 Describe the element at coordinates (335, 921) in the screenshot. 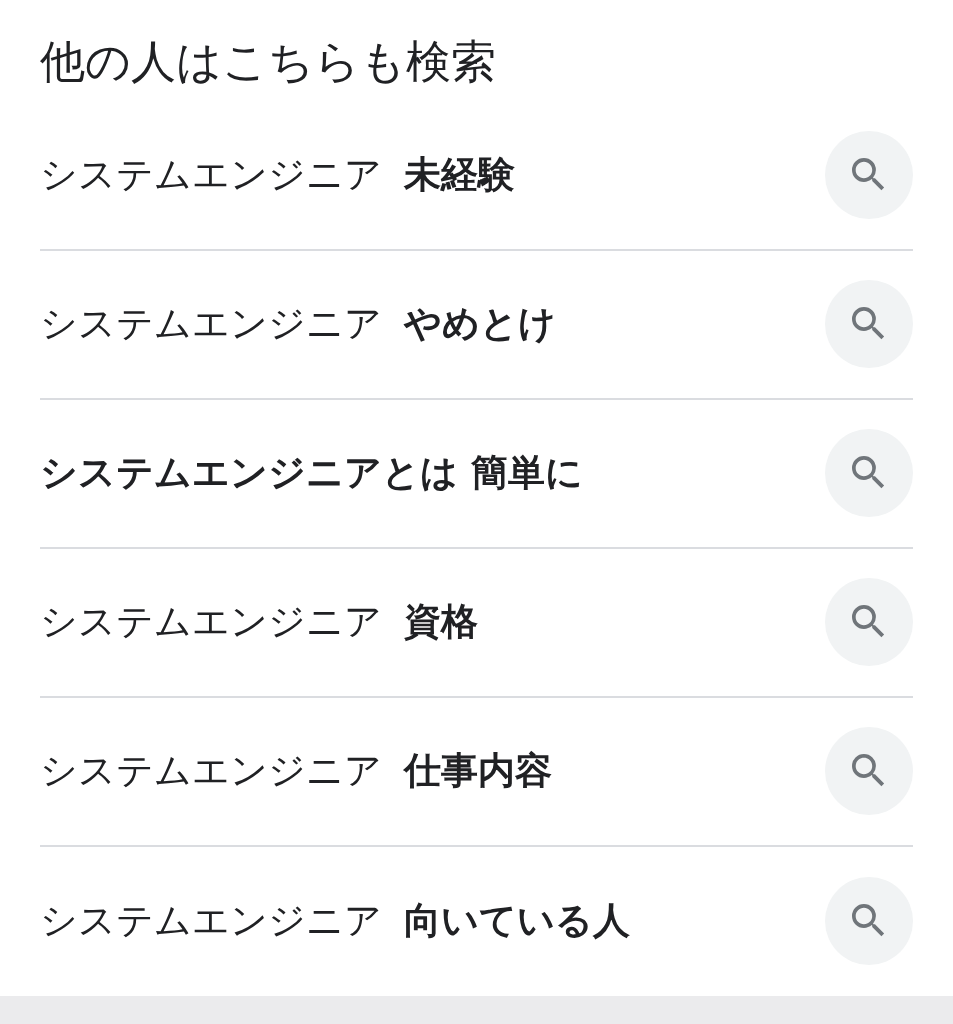

I see `suggestion-link: システムエンジニア 向いている人` at that location.